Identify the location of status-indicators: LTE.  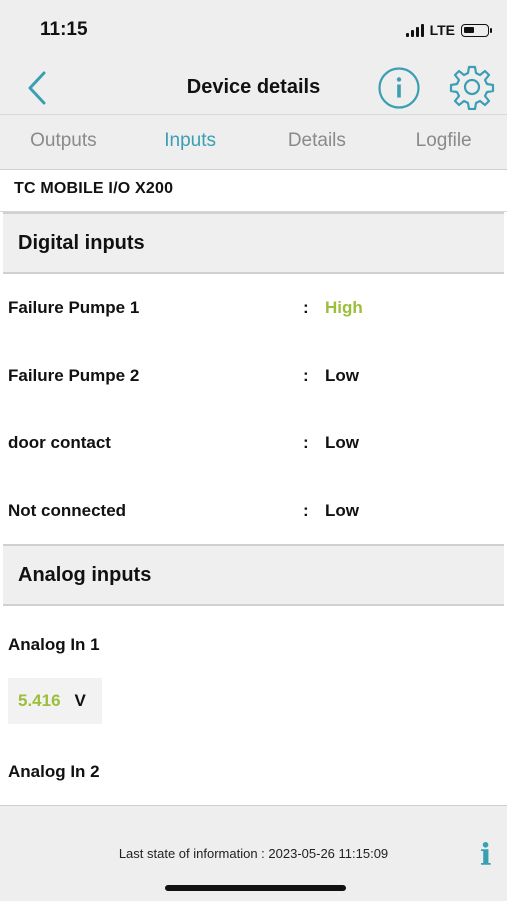
(448, 30).